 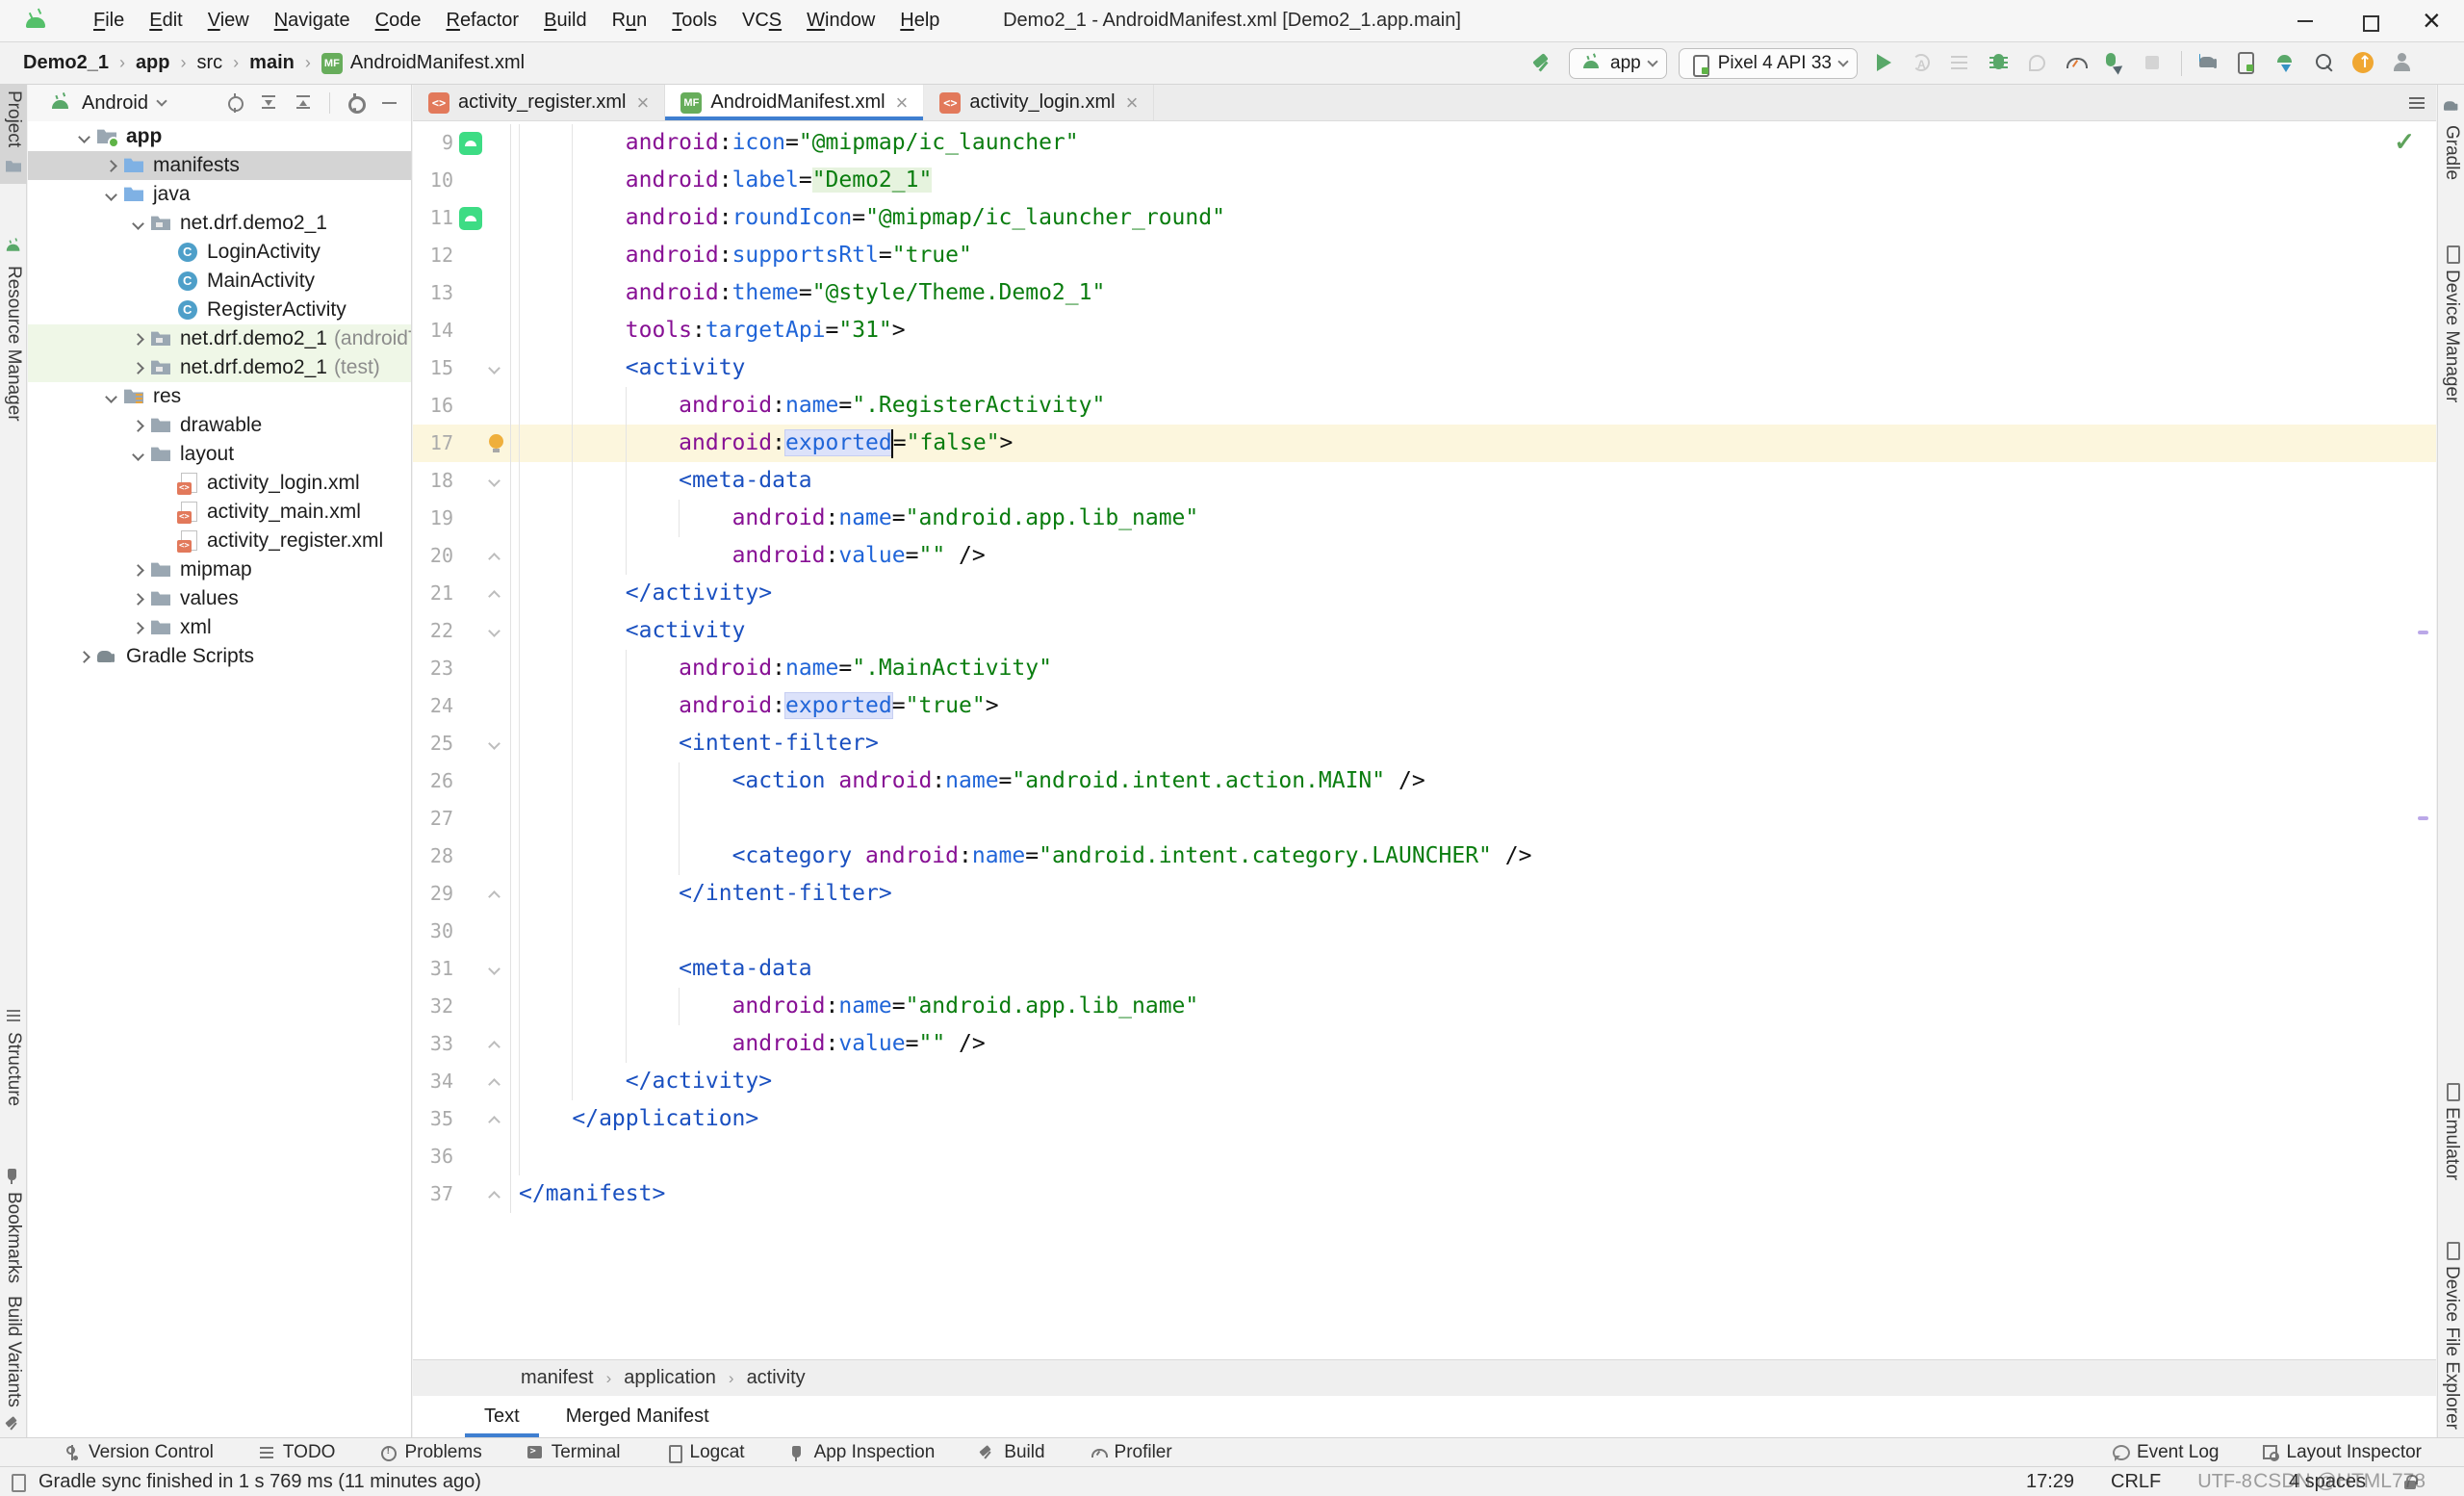 I want to click on menu-file: File, so click(x=109, y=21).